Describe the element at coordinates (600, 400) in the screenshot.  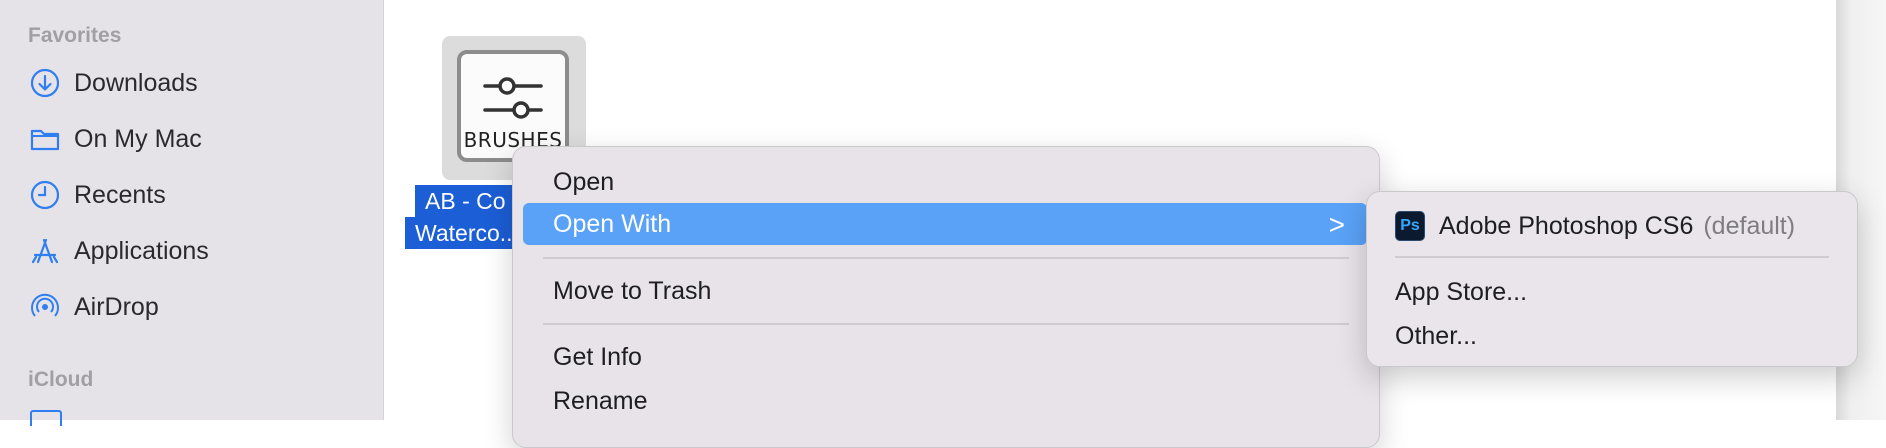
I see `menu-item-label: Rename` at that location.